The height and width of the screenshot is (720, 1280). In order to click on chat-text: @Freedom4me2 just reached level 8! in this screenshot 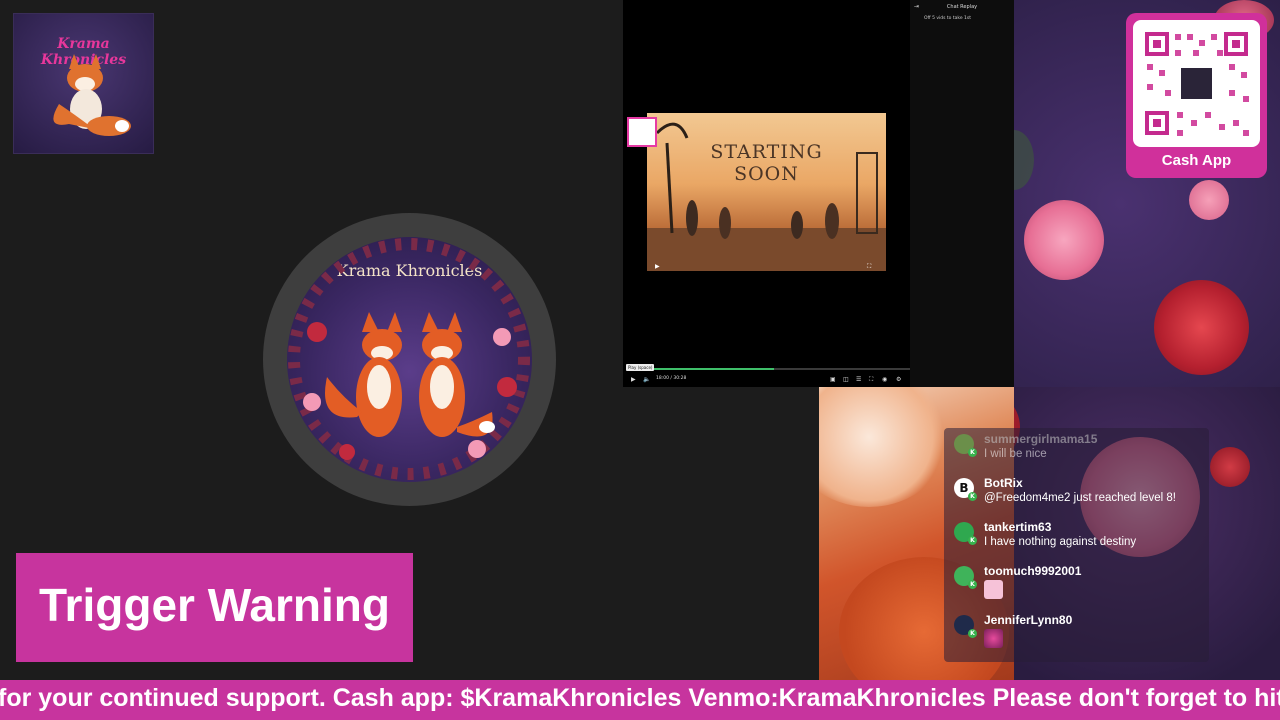, I will do `click(1080, 498)`.